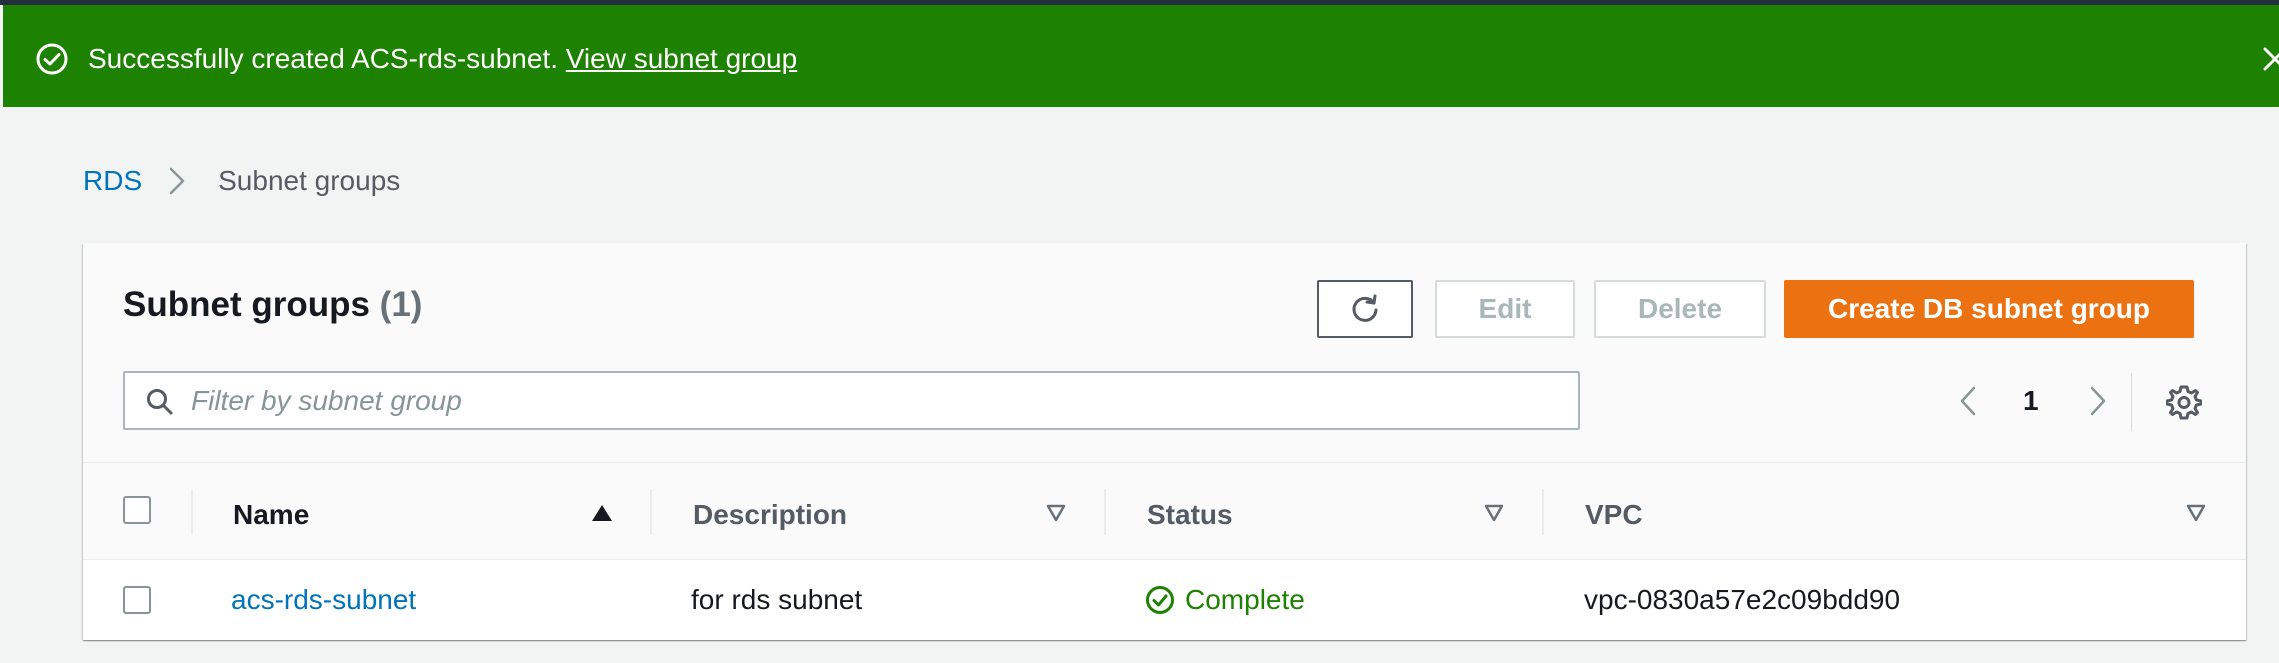 The image size is (2279, 663). What do you see at coordinates (1245, 599) in the screenshot?
I see `row-status-text: Complete` at bounding box center [1245, 599].